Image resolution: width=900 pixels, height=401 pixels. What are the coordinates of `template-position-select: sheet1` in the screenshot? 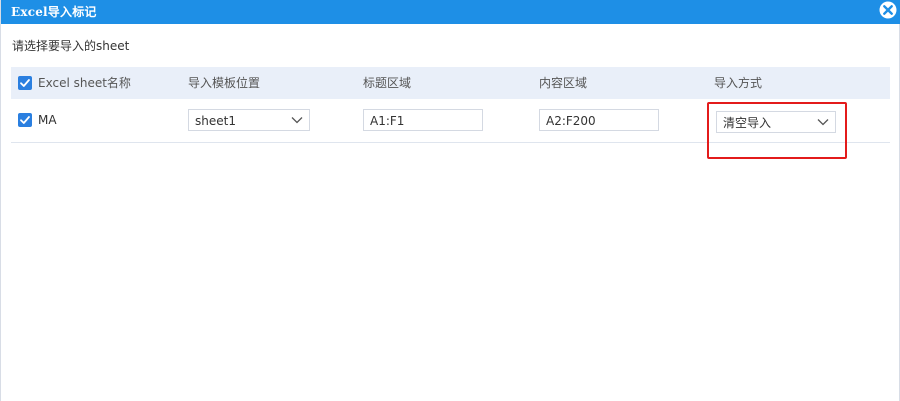 It's located at (249, 120).